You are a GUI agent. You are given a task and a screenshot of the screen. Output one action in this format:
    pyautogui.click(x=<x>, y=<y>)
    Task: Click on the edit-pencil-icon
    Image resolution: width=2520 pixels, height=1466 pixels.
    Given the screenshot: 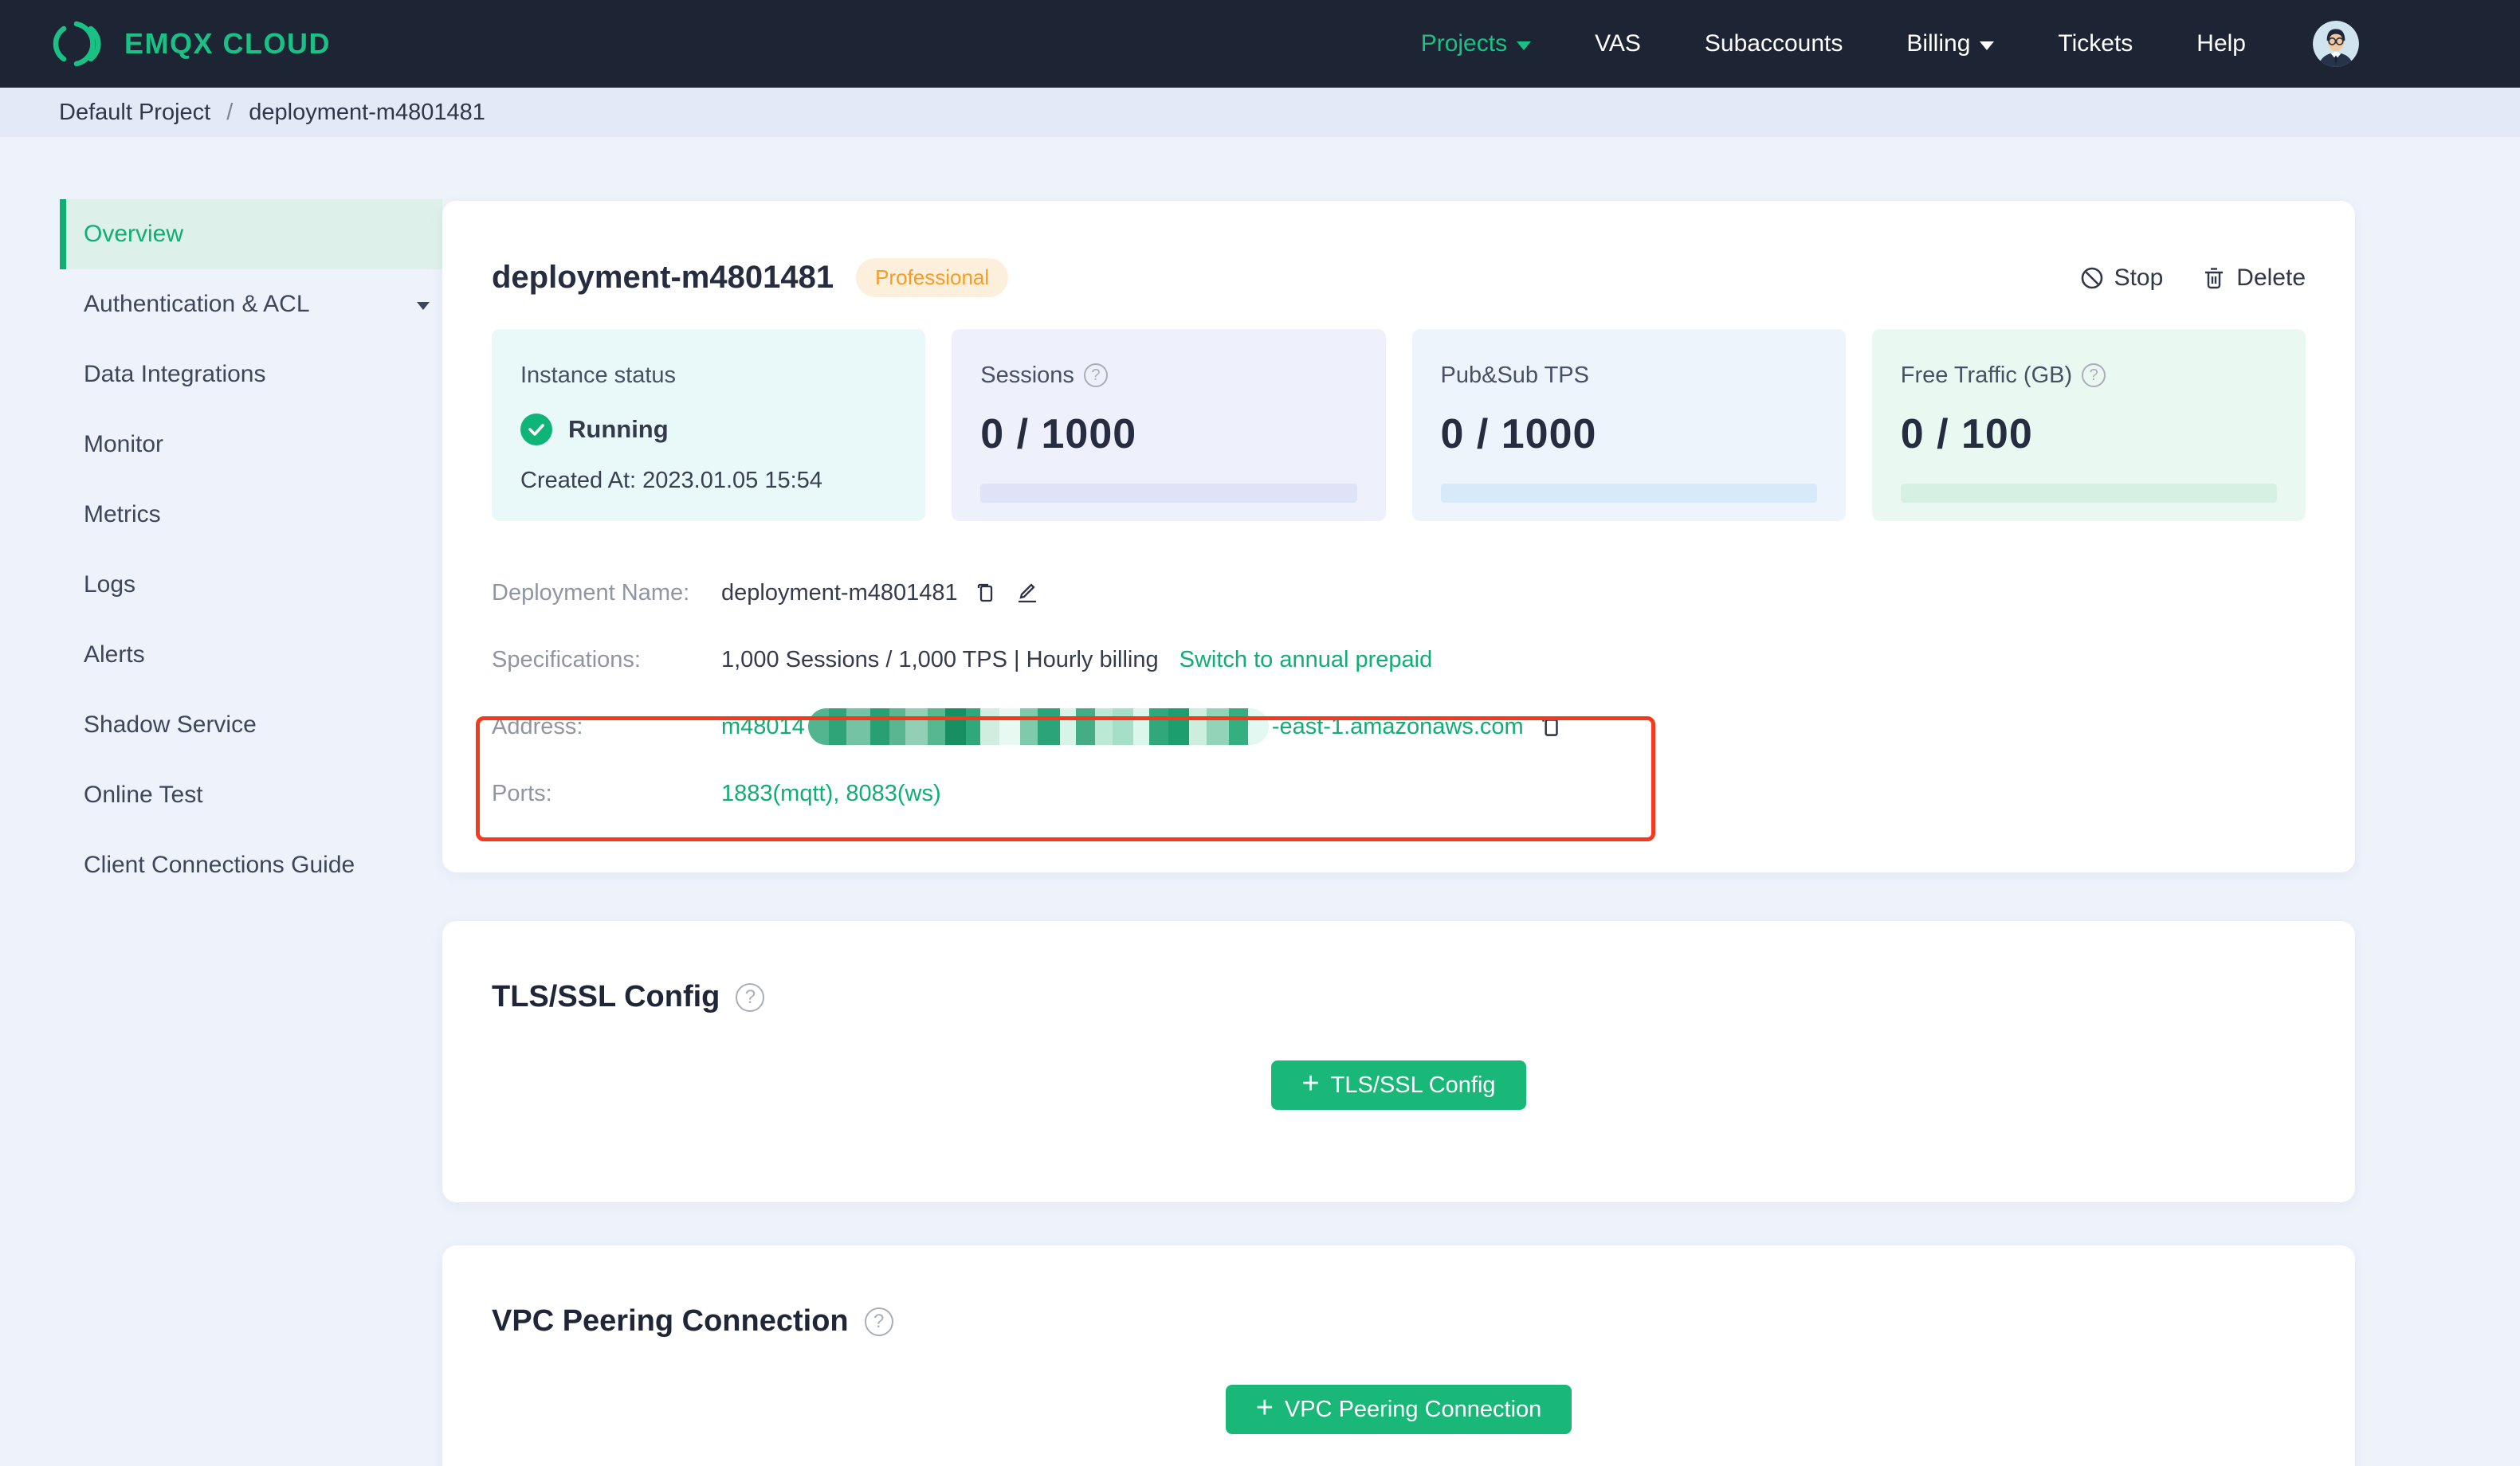 What is the action you would take?
    pyautogui.click(x=1027, y=593)
    